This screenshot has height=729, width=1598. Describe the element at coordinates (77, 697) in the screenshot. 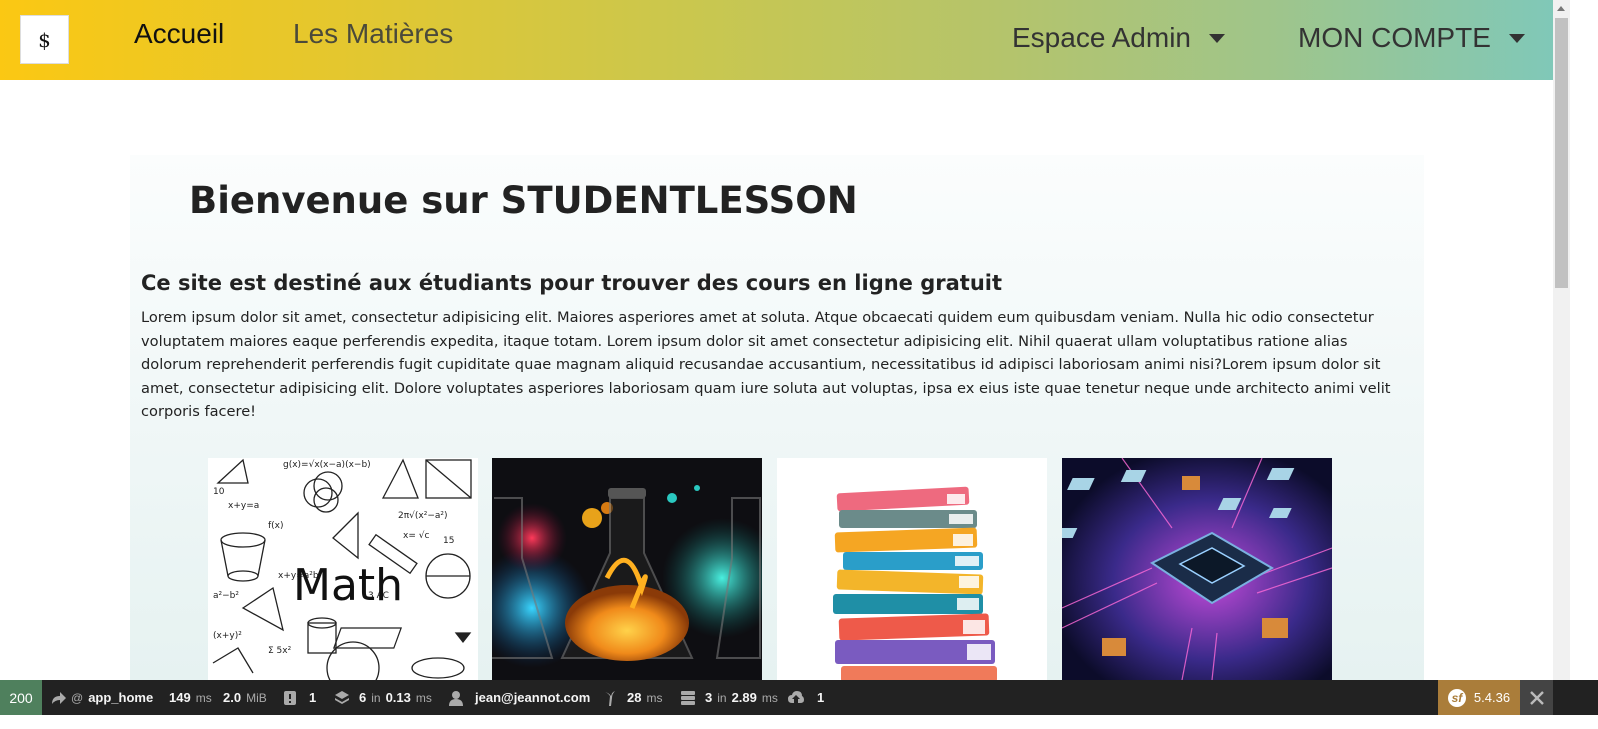

I see `route-prefix: @` at that location.